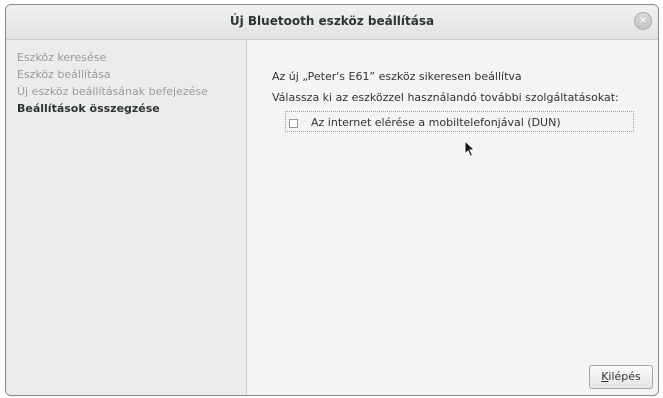 This screenshot has width=663, height=398. I want to click on close-button: ×, so click(643, 21).